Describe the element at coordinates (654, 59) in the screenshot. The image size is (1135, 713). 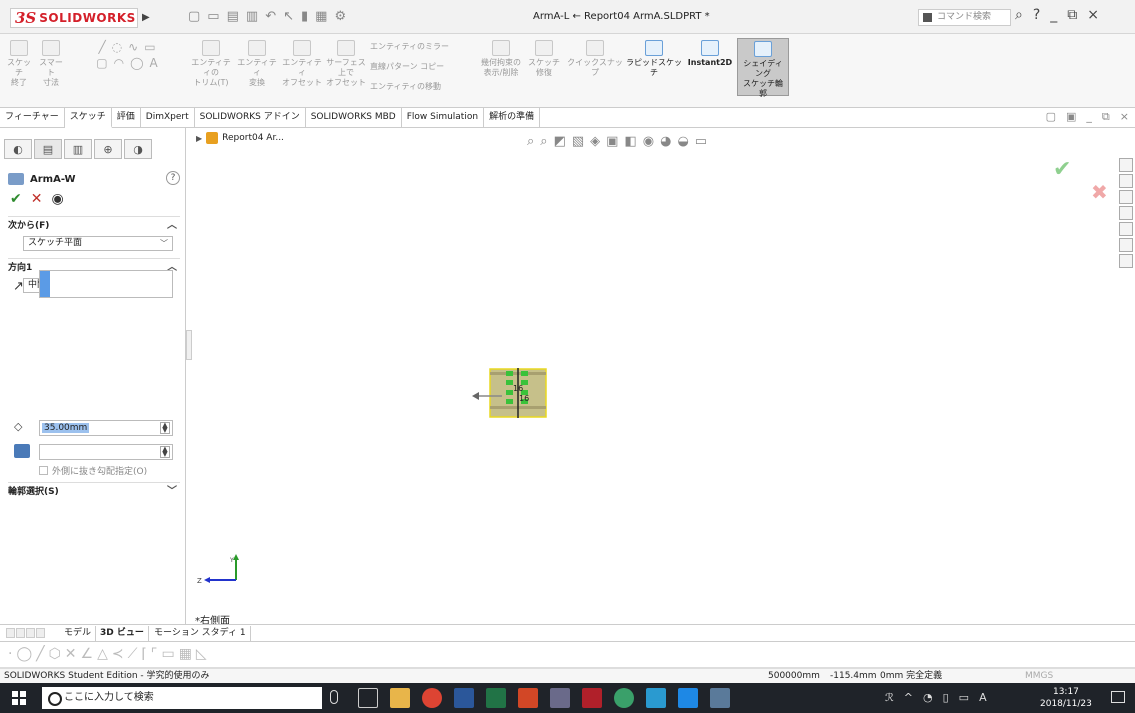
I see `rapid-sketch-button: ラピッドスケッチ` at that location.